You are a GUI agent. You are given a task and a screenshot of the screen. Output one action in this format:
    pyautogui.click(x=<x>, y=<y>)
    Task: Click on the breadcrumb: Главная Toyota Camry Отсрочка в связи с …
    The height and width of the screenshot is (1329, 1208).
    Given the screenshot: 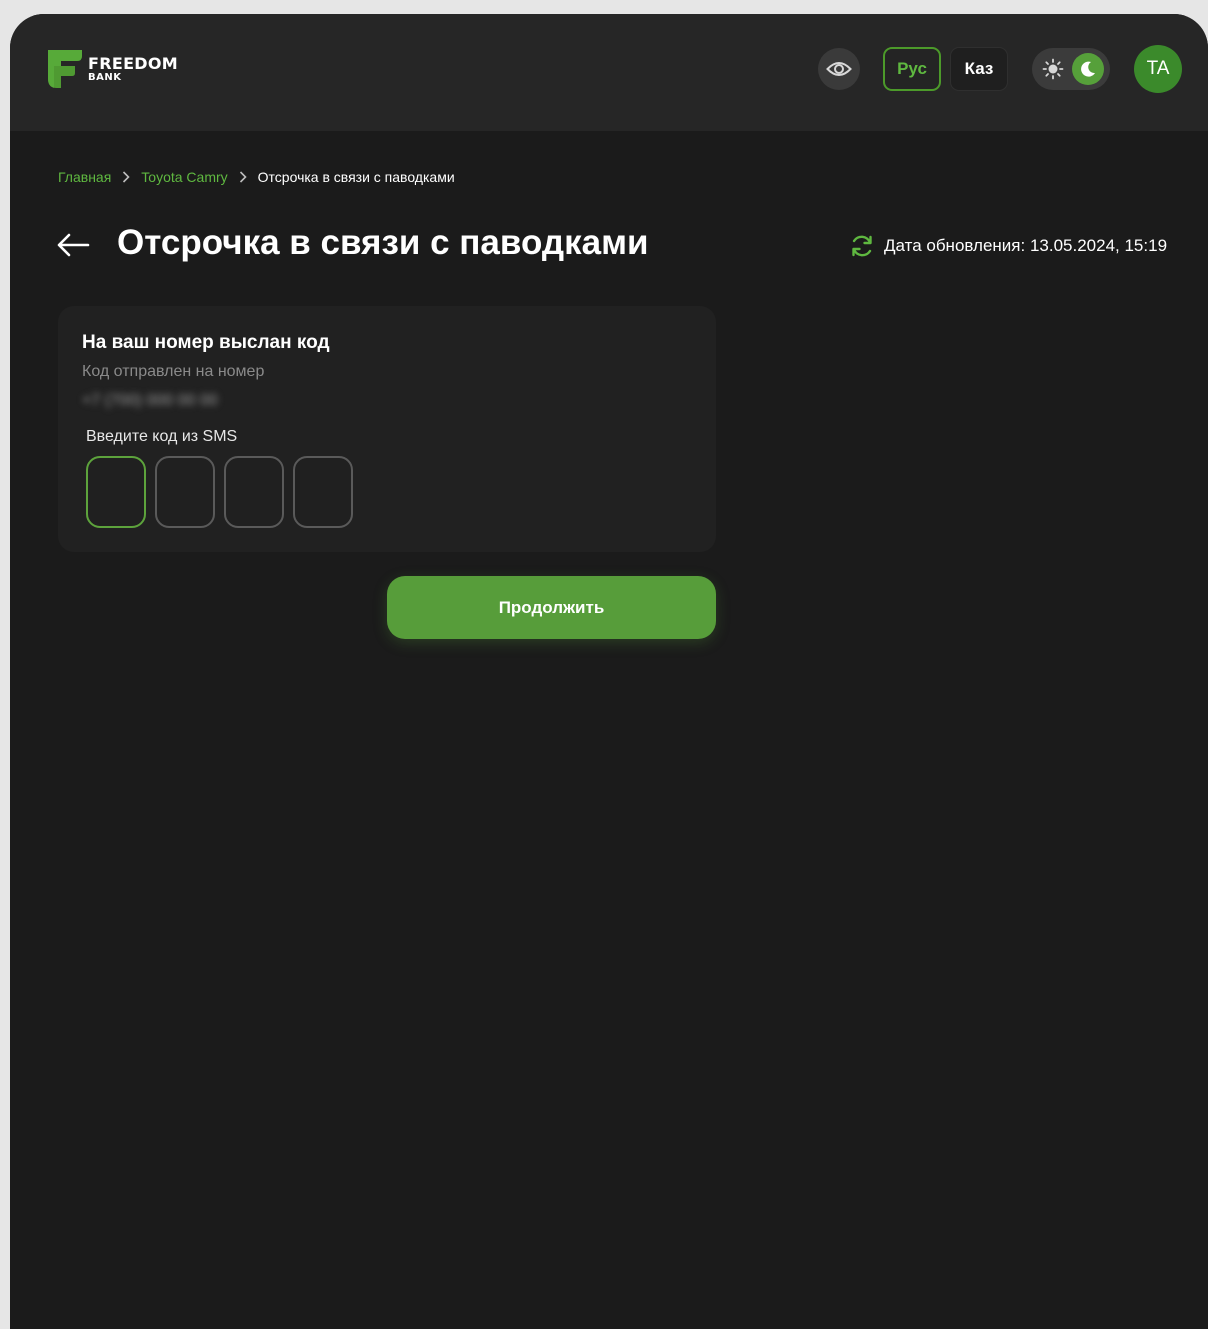 What is the action you would take?
    pyautogui.click(x=256, y=177)
    